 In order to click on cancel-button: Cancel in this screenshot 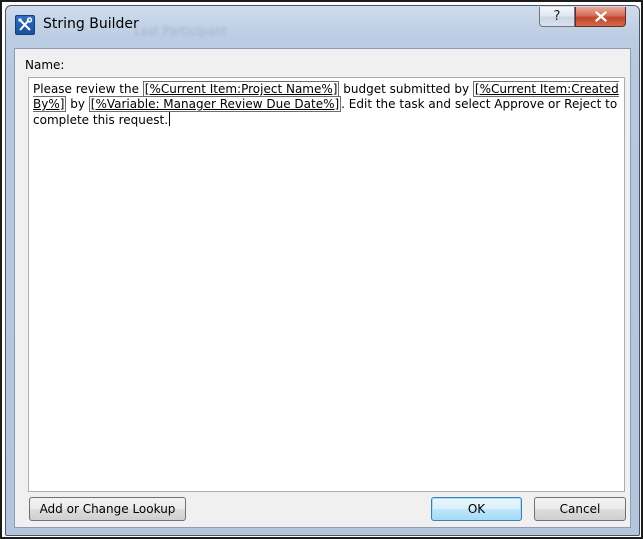, I will do `click(580, 509)`.